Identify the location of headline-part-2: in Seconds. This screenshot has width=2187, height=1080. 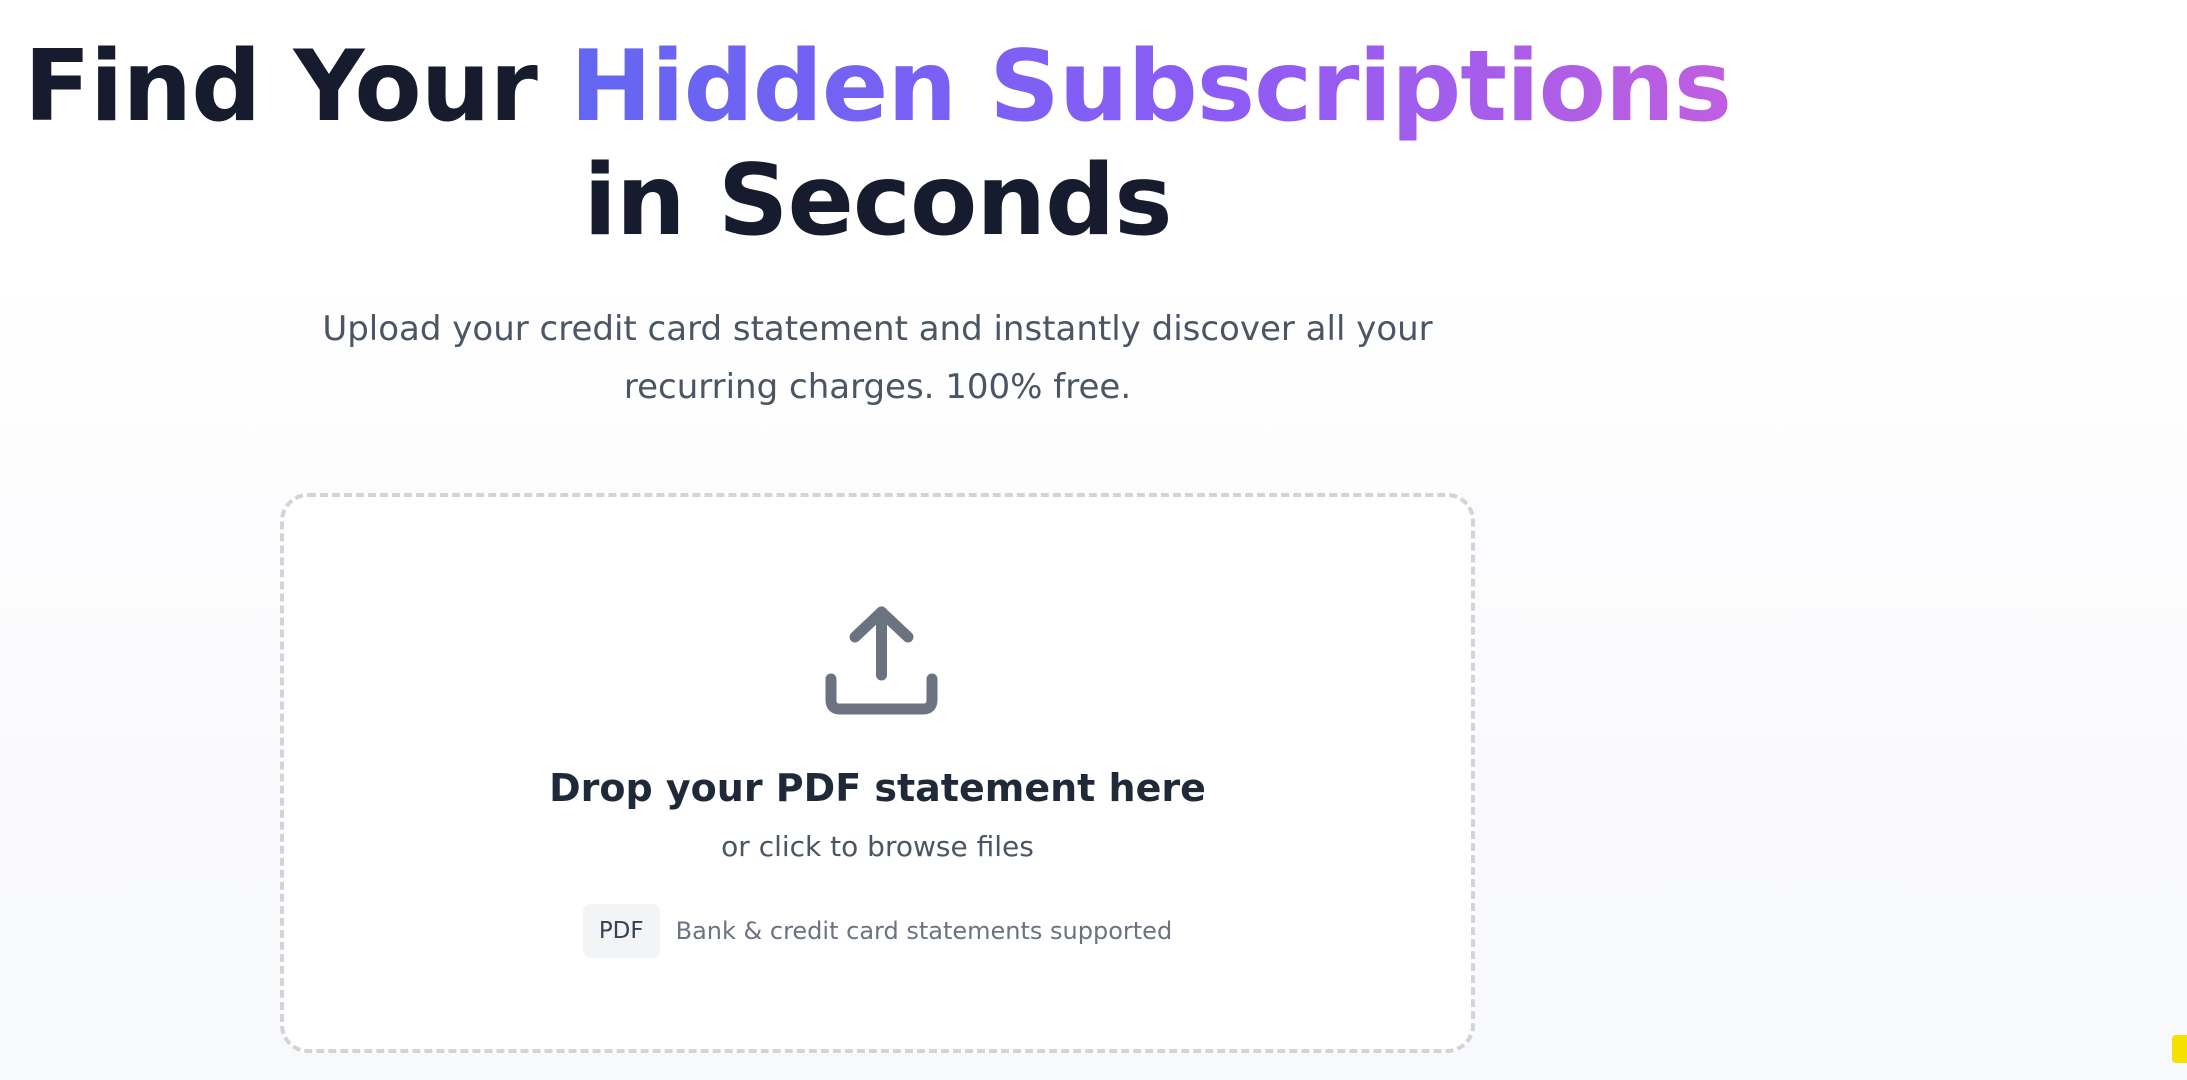
(877, 201).